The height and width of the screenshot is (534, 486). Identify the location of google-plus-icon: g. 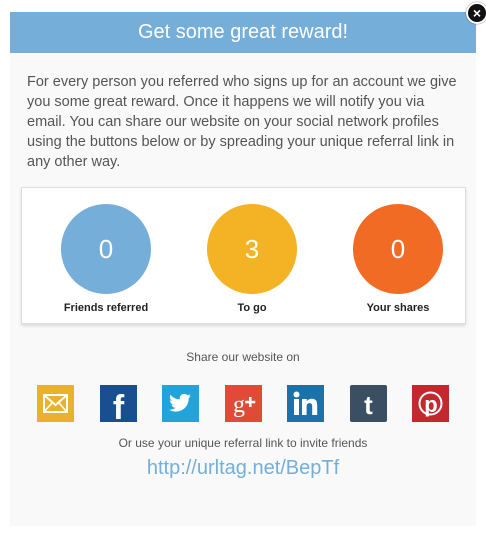
(243, 403).